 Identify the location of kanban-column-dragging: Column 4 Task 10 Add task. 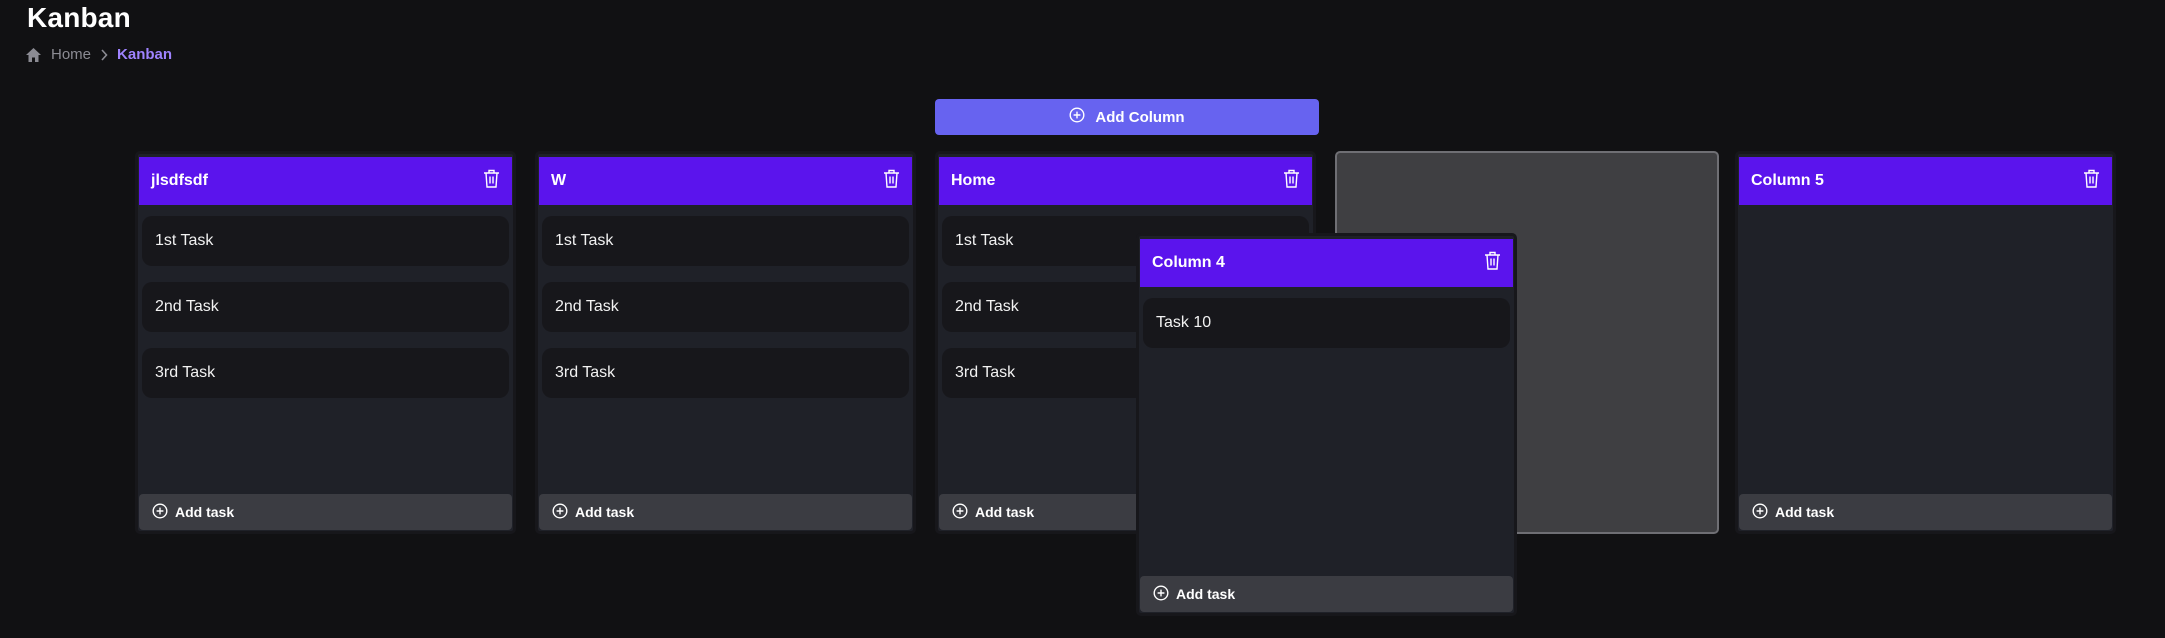
(1326, 424).